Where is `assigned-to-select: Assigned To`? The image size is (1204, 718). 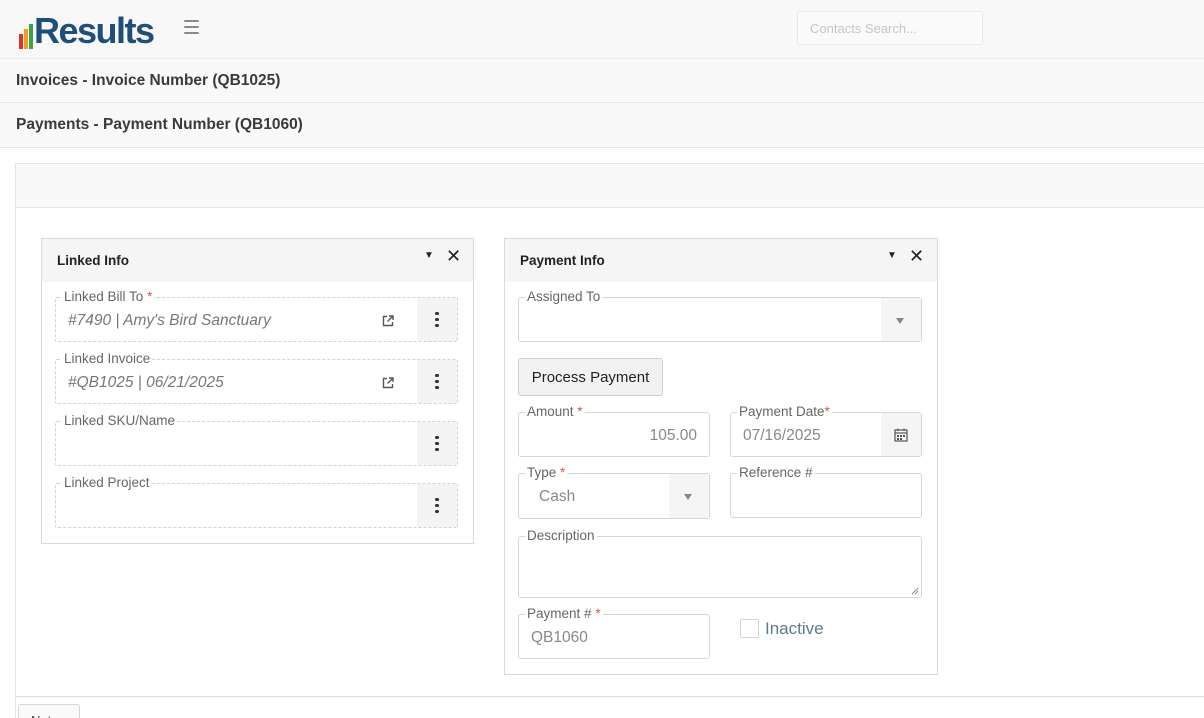
assigned-to-select: Assigned To is located at coordinates (720, 315).